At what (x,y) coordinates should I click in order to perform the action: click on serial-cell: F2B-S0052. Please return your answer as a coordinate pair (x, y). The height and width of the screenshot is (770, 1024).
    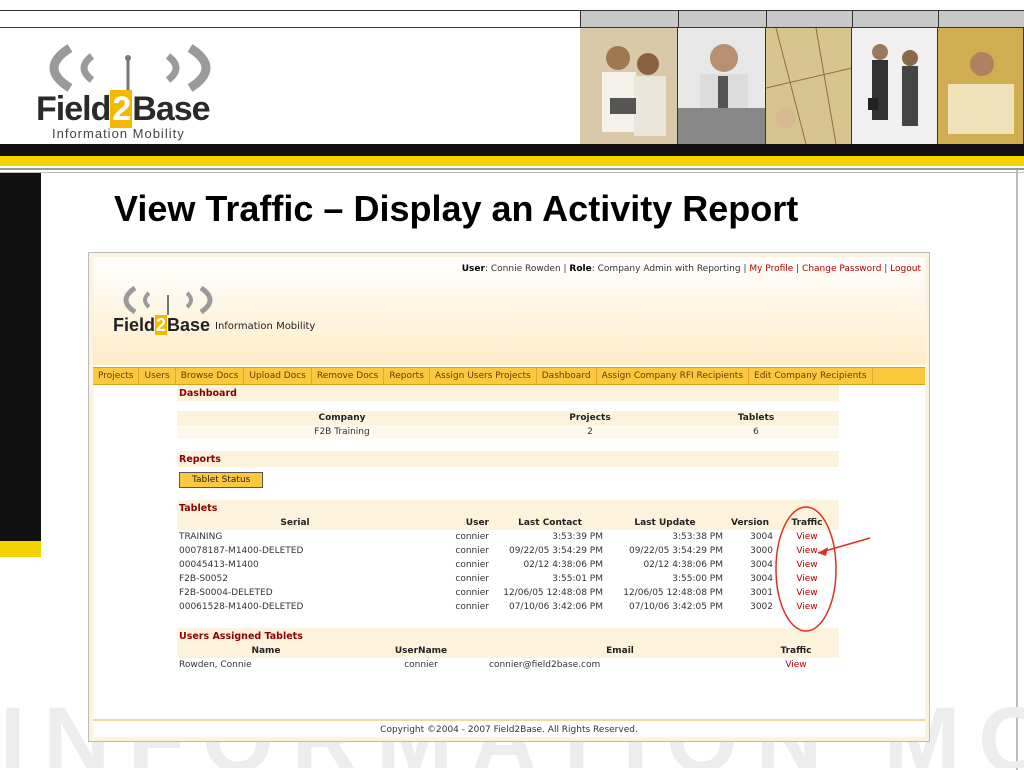
    Looking at the image, I should click on (203, 579).